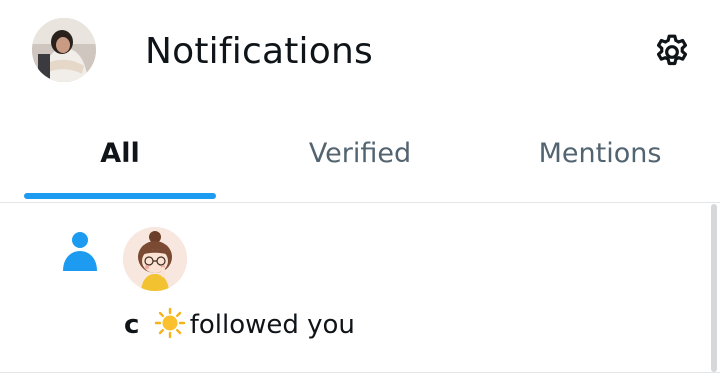 This screenshot has width=720, height=380. I want to click on person-icon, so click(80, 251).